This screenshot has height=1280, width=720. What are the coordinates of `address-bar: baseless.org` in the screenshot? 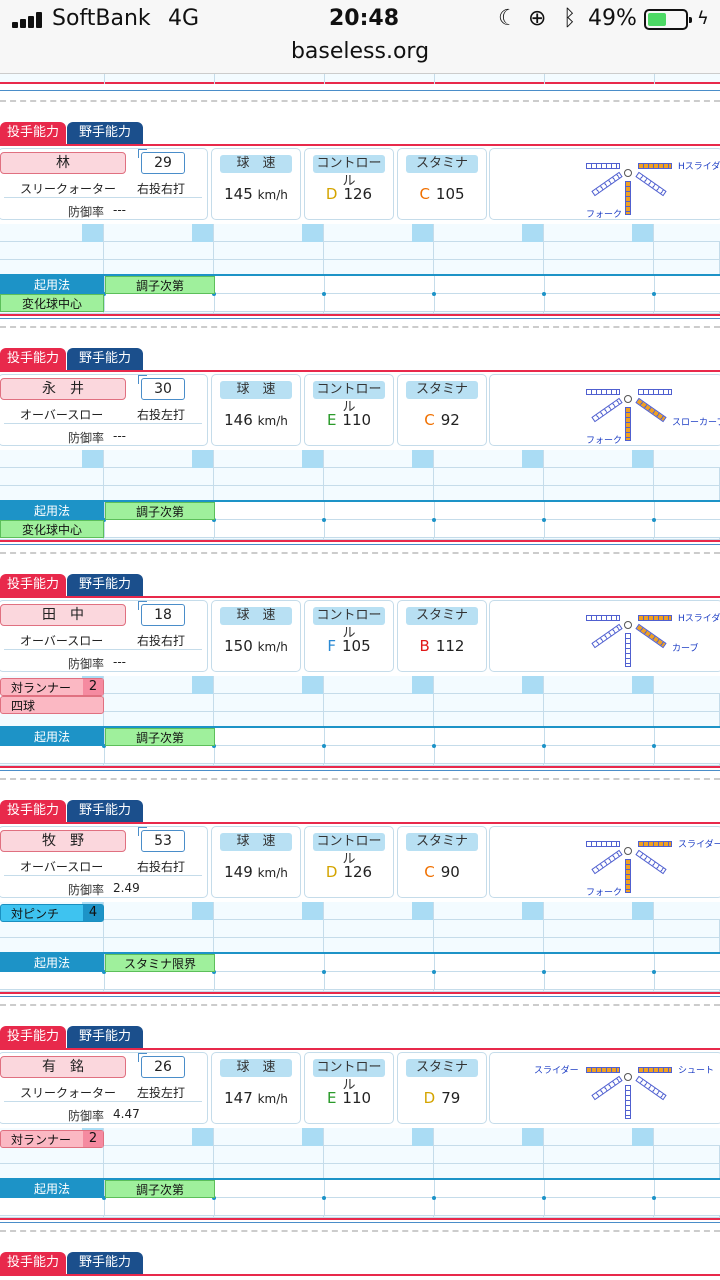 It's located at (360, 57).